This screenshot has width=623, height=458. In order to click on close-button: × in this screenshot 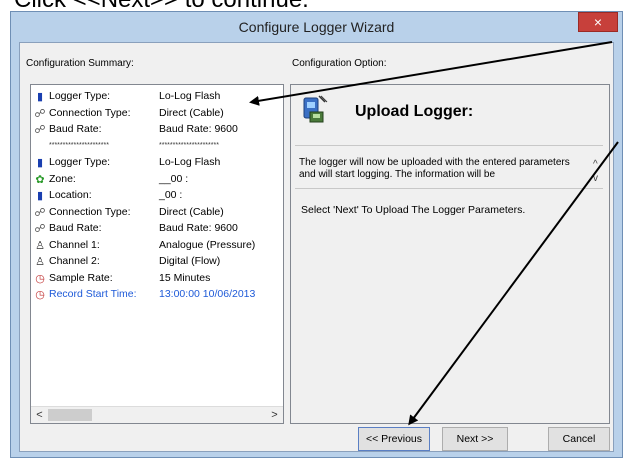, I will do `click(598, 22)`.